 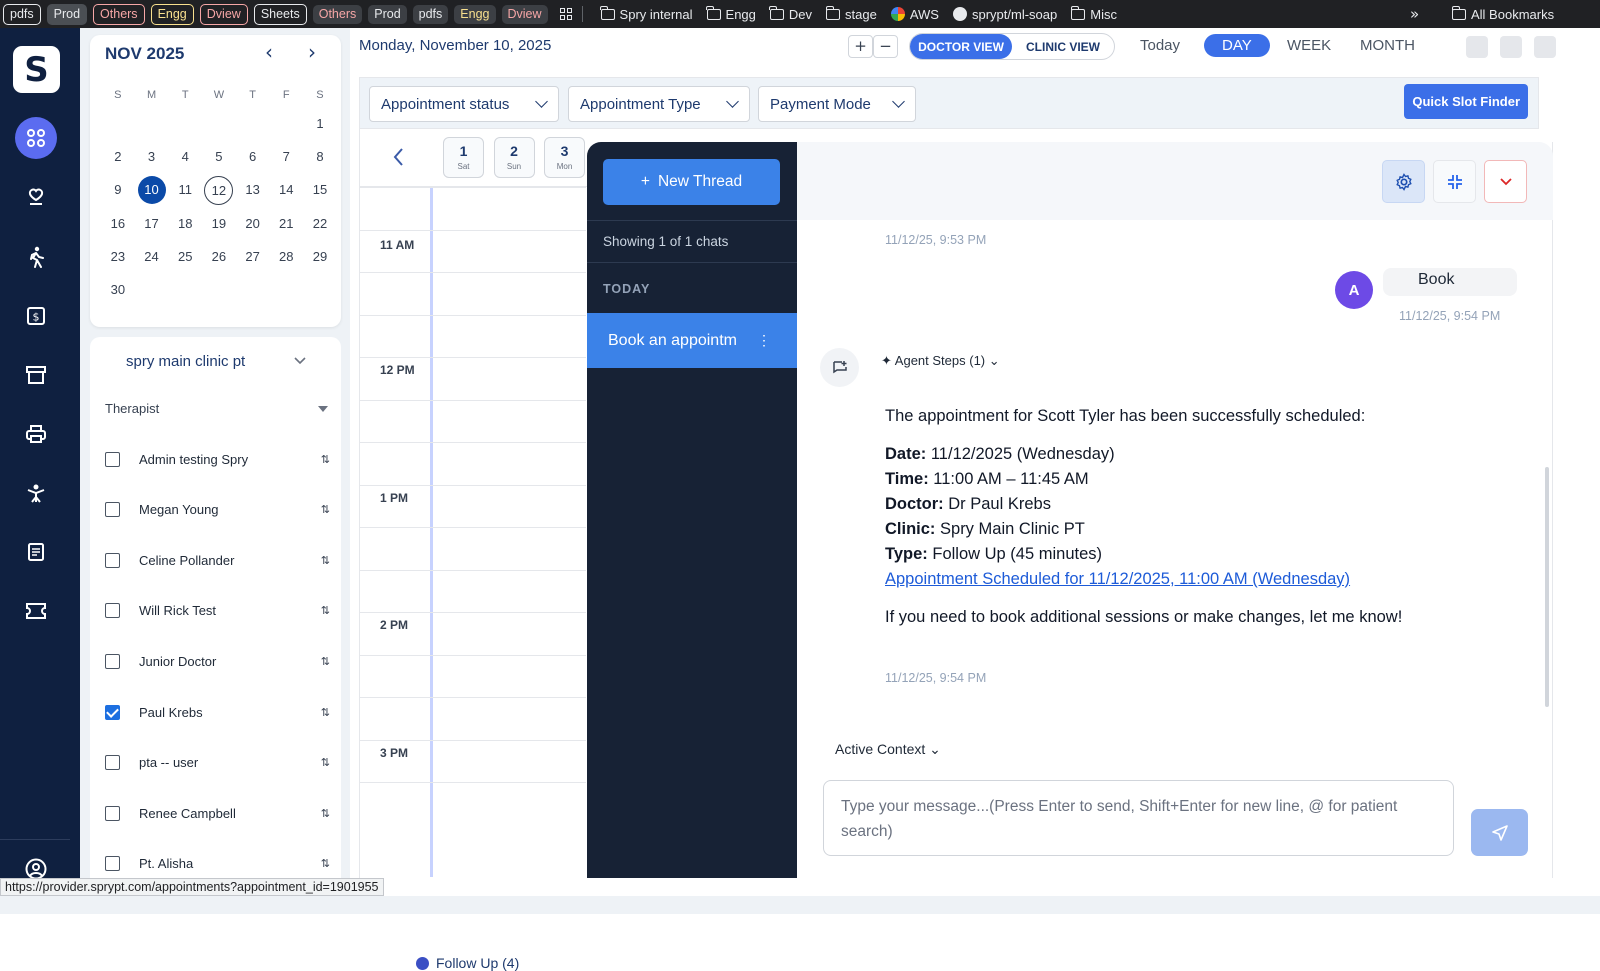 I want to click on bookmark-folder: Engg, so click(x=731, y=13).